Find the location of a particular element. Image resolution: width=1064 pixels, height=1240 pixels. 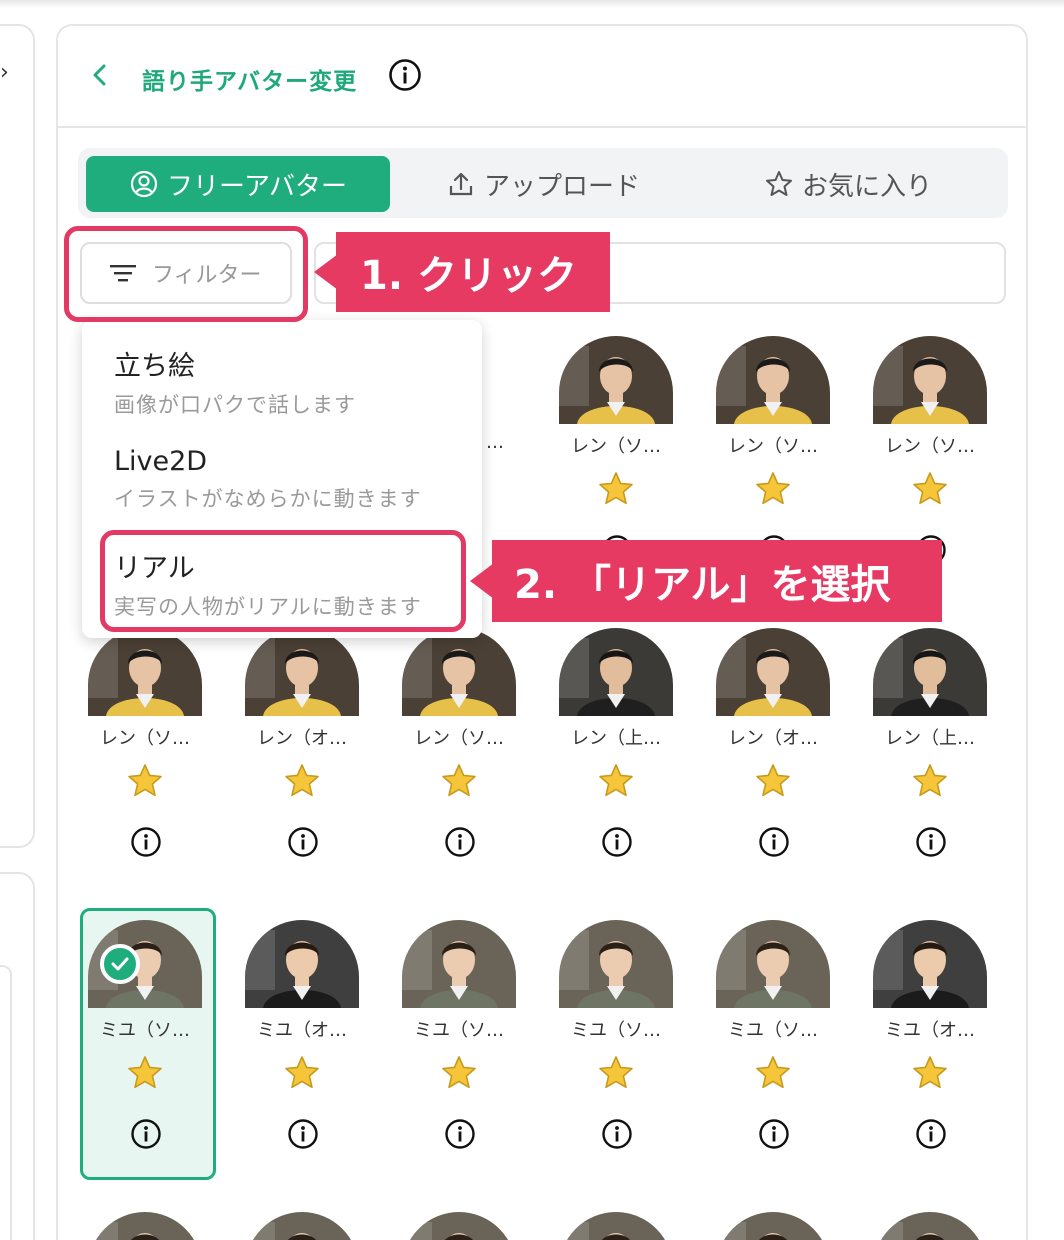

user-circle-icon is located at coordinates (144, 184).